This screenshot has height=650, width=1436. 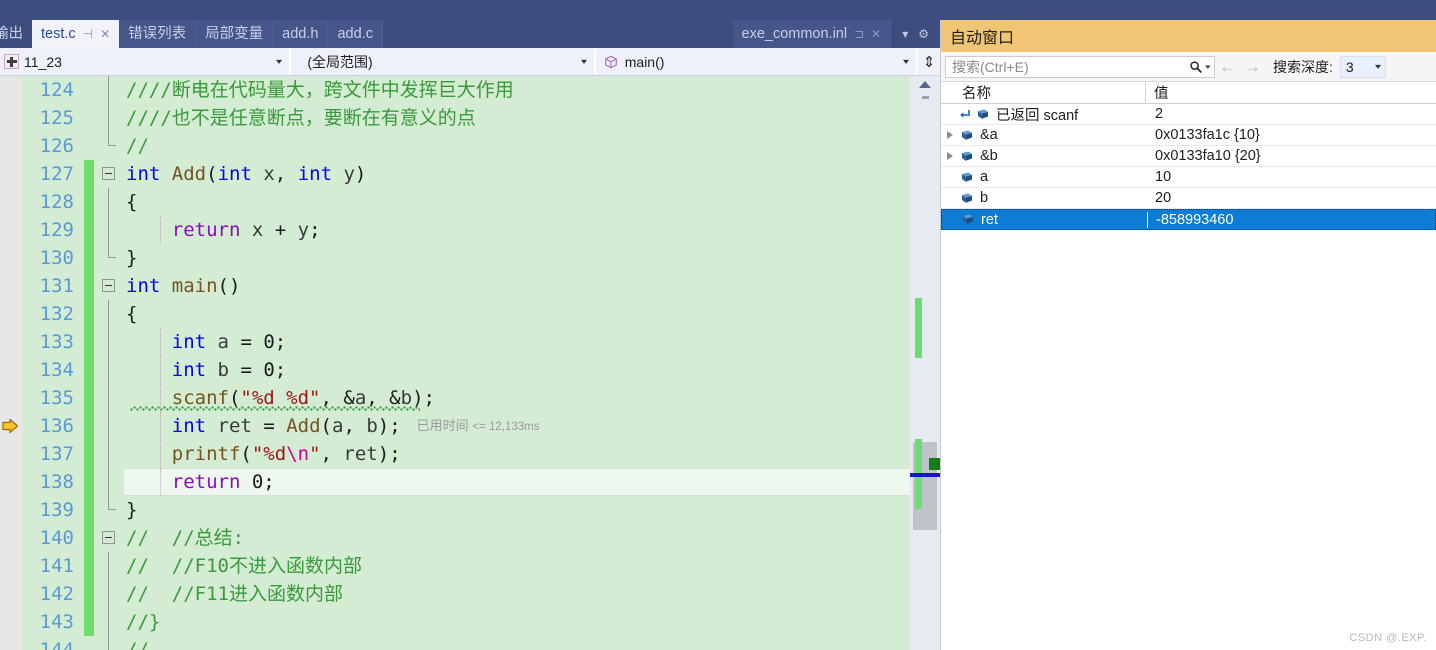 What do you see at coordinates (517, 510) in the screenshot?
I see `code-text: }` at bounding box center [517, 510].